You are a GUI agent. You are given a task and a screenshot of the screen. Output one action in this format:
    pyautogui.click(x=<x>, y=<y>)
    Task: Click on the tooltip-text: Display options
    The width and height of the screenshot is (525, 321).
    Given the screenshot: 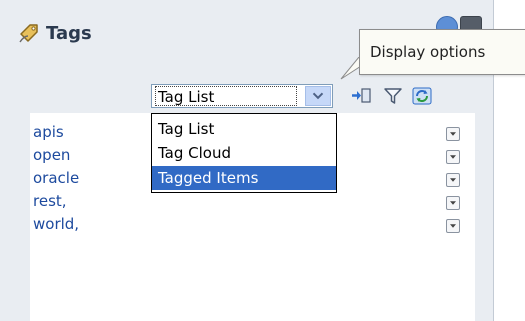 What is the action you would take?
    pyautogui.click(x=428, y=52)
    